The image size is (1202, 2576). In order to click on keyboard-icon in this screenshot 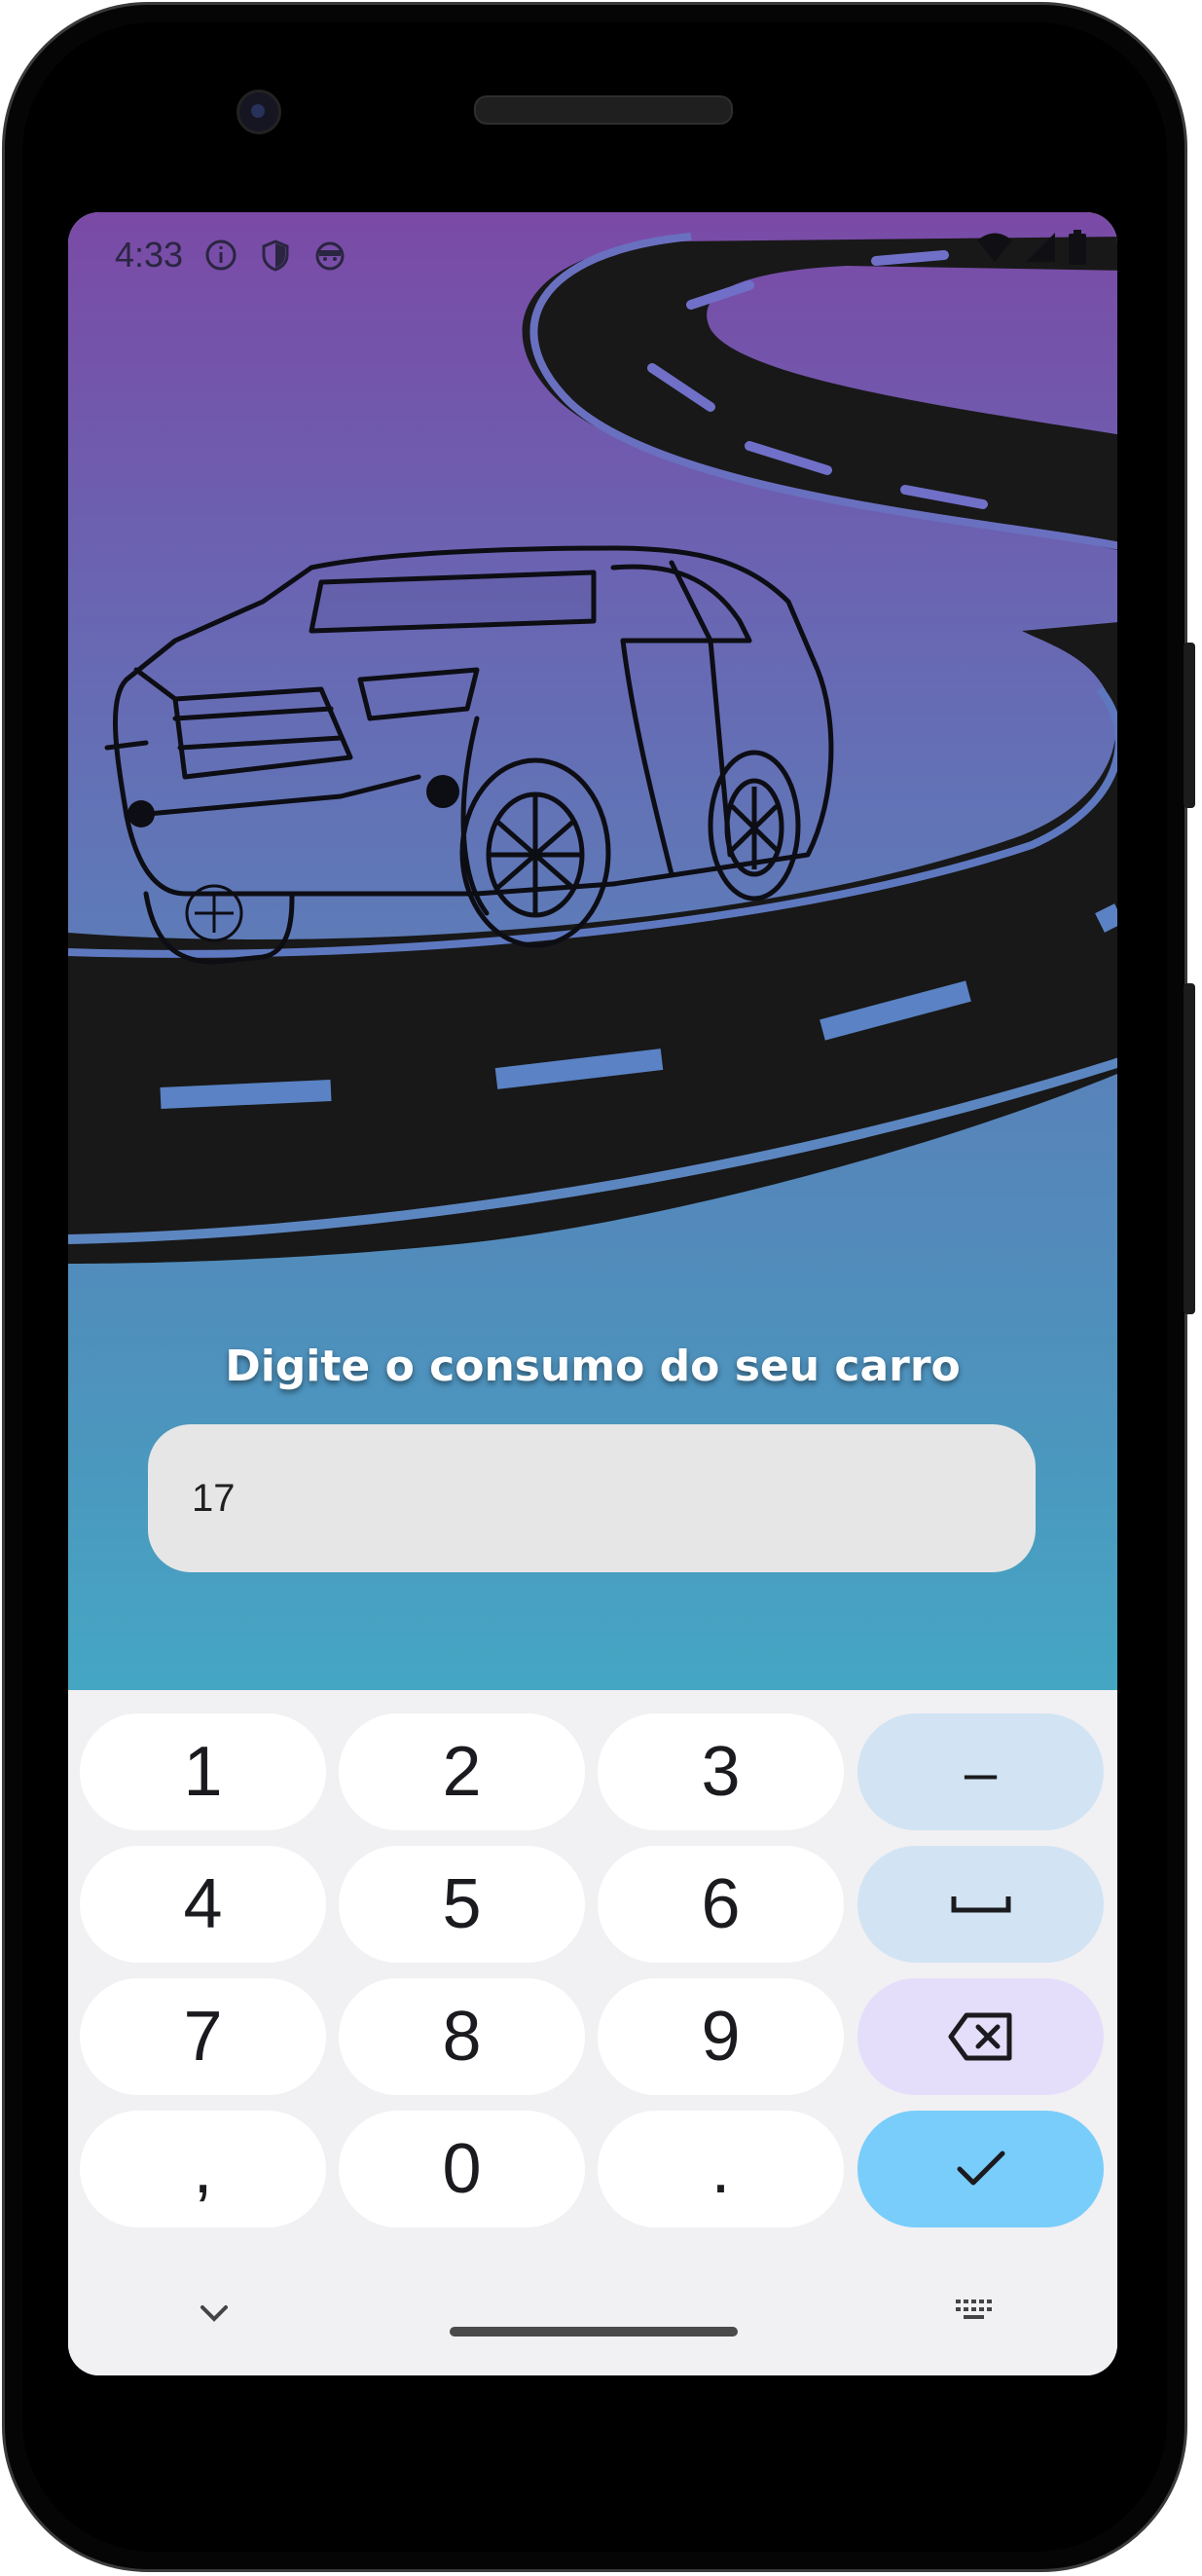, I will do `click(976, 2311)`.